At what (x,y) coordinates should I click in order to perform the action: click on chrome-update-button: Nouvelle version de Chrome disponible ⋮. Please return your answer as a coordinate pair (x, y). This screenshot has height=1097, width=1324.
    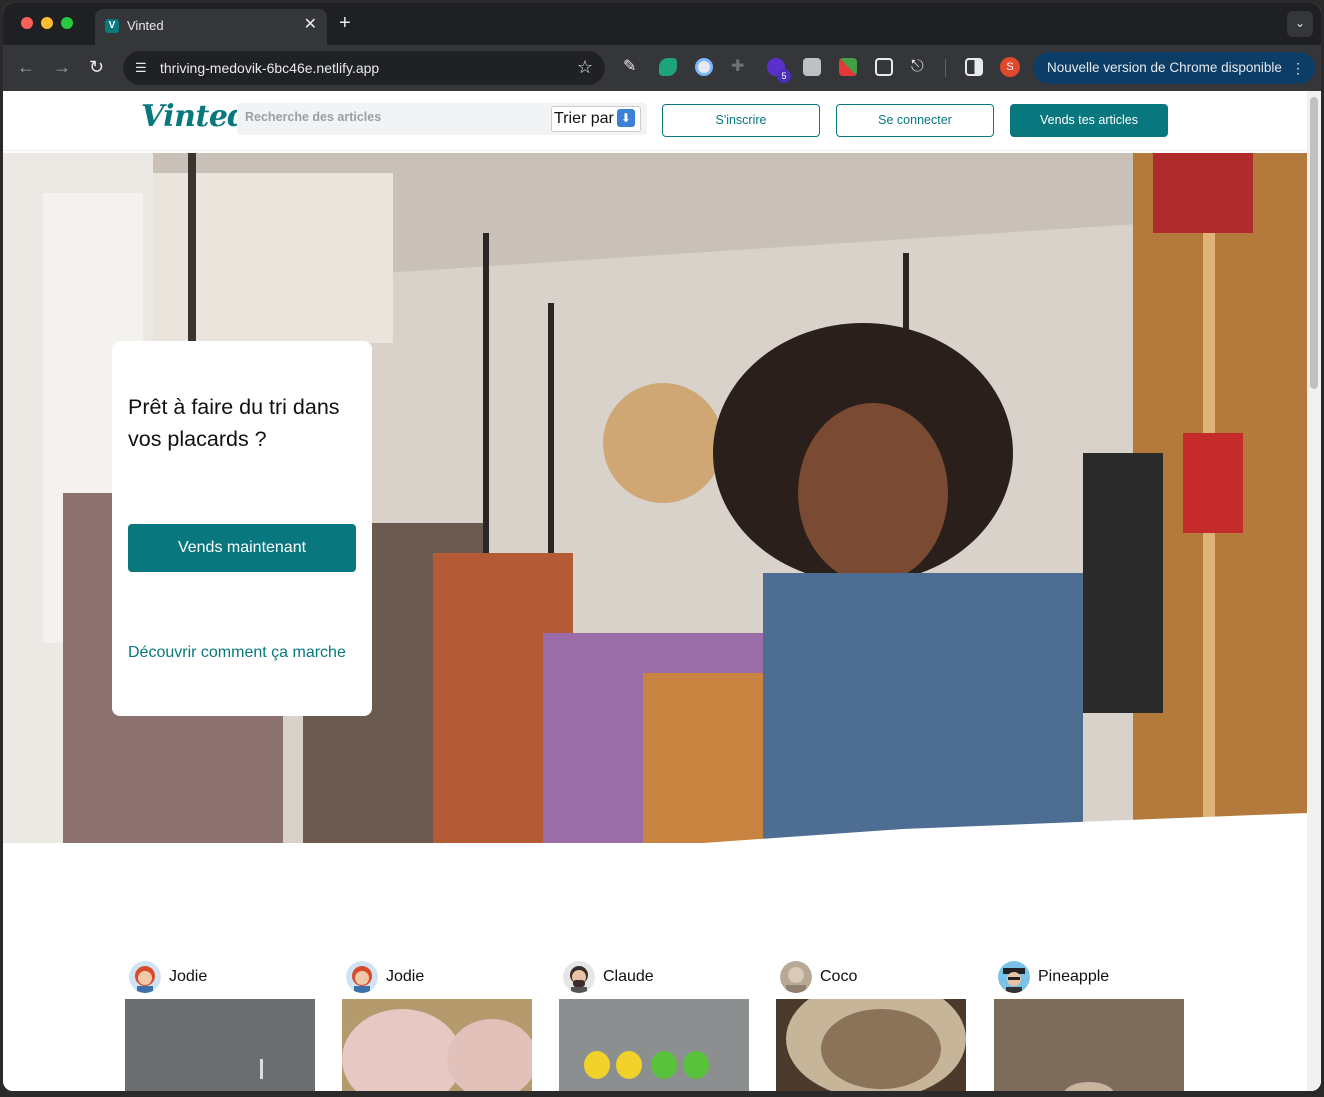
    Looking at the image, I should click on (1174, 68).